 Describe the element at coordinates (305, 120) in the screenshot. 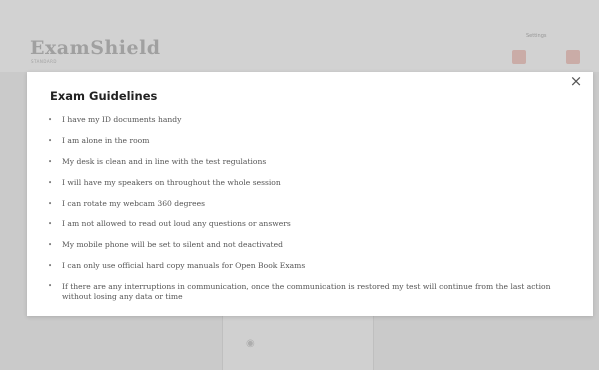

I see `guideline-item: I have my ID documents handy` at that location.